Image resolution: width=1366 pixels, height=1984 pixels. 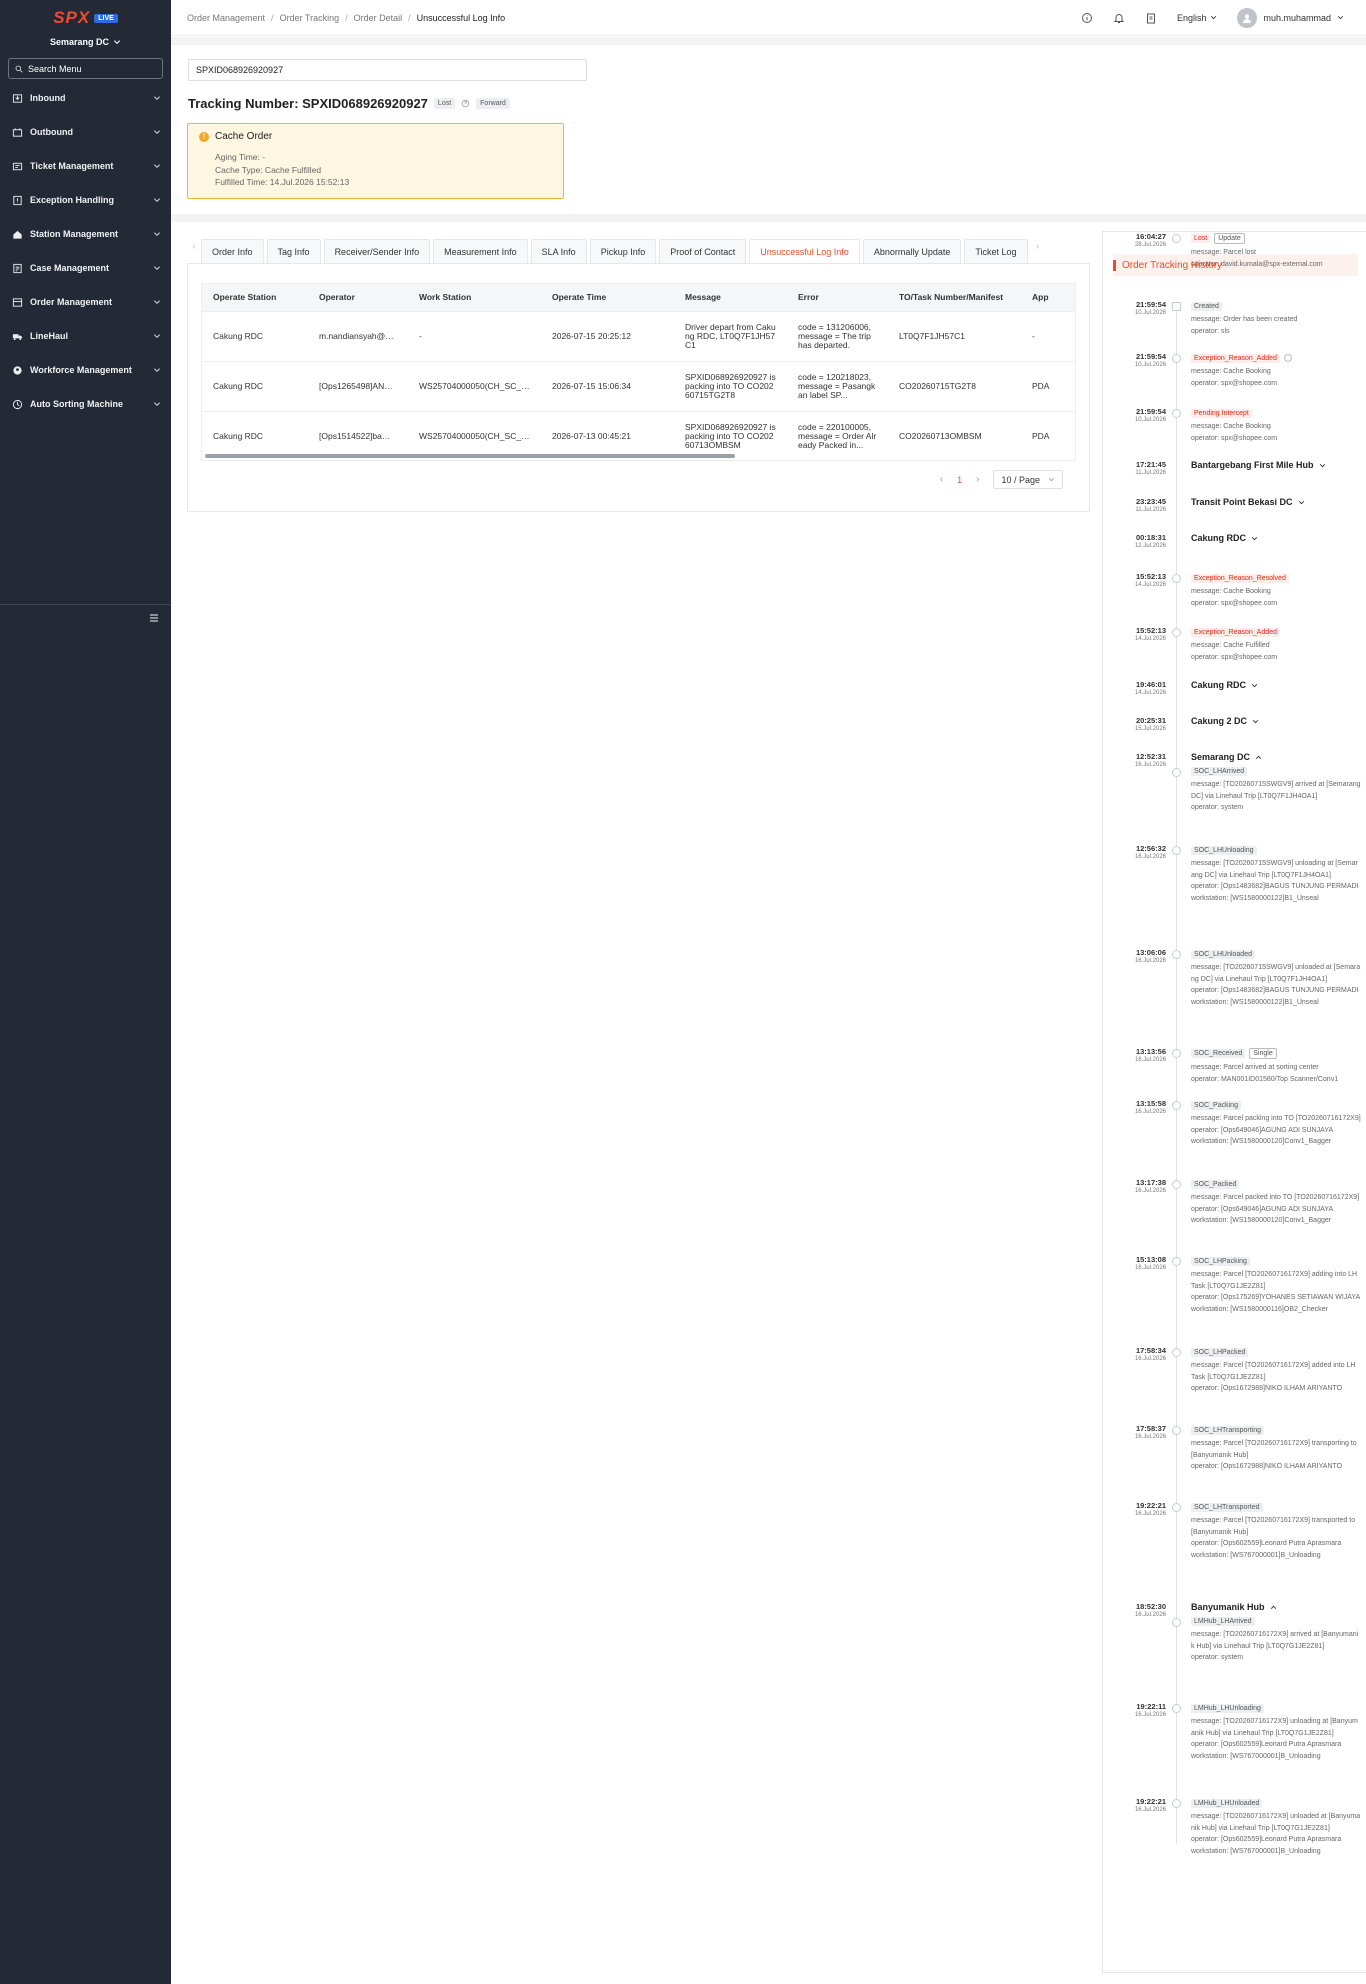 I want to click on fulfilled-time: Fulfilled Time: 14.Jul.2026 15:52:13, so click(x=282, y=182).